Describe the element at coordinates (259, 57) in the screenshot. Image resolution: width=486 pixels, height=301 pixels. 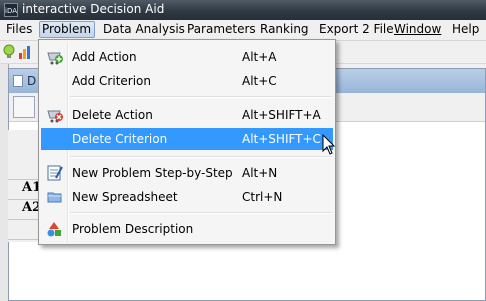
I see `menu-item-shortcut: Alt+A` at that location.